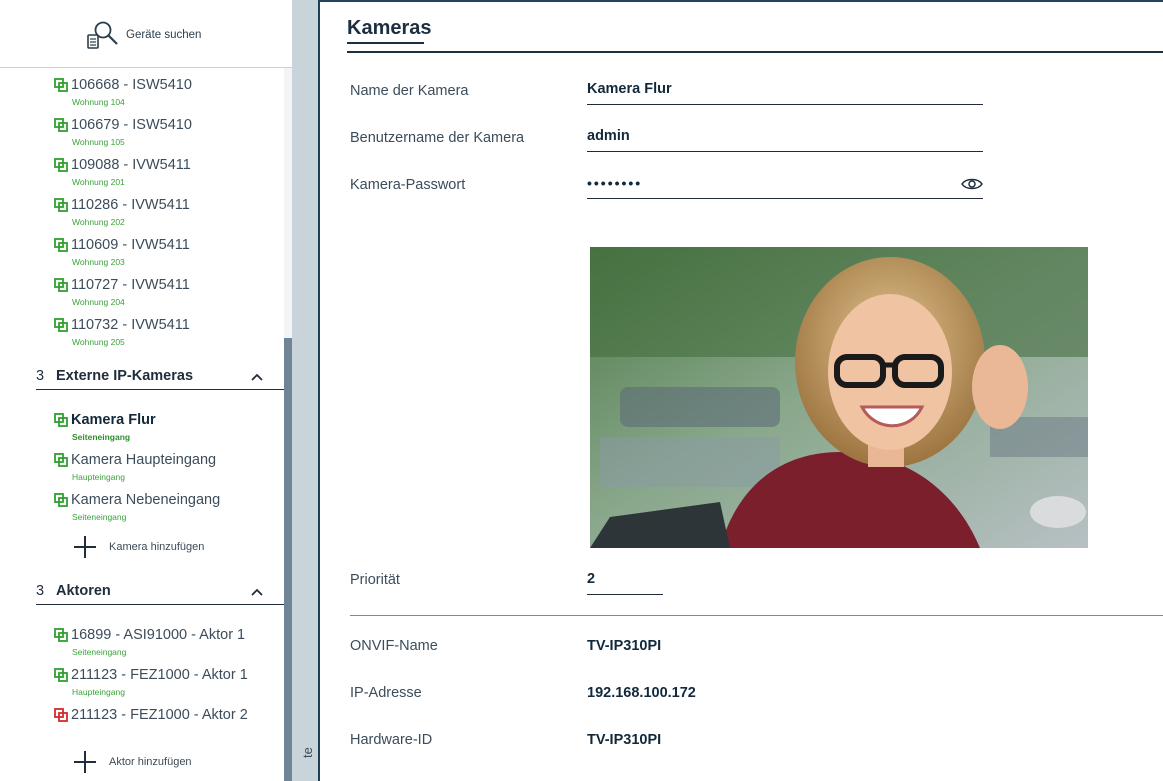  What do you see at coordinates (130, 325) in the screenshot?
I see `device-name: 110732 - IVW5411` at bounding box center [130, 325].